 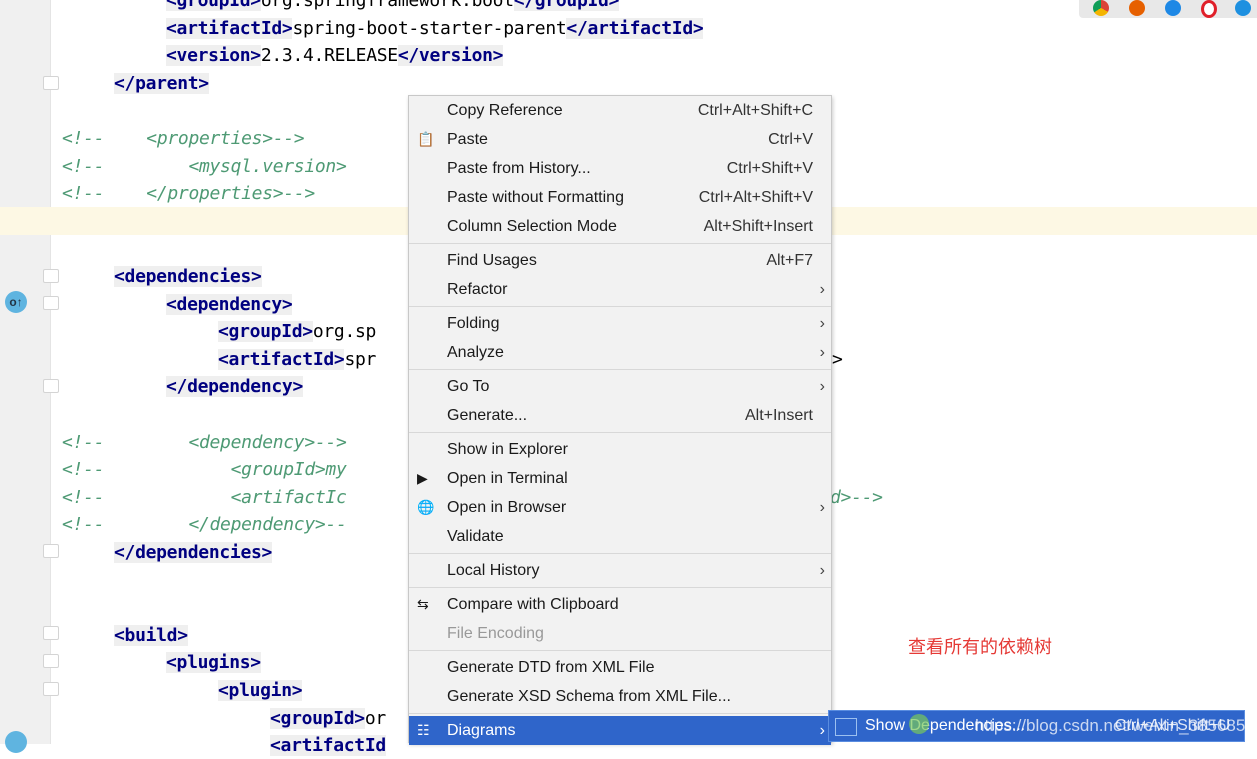 What do you see at coordinates (1243, 8) in the screenshot?
I see `ie-icon` at bounding box center [1243, 8].